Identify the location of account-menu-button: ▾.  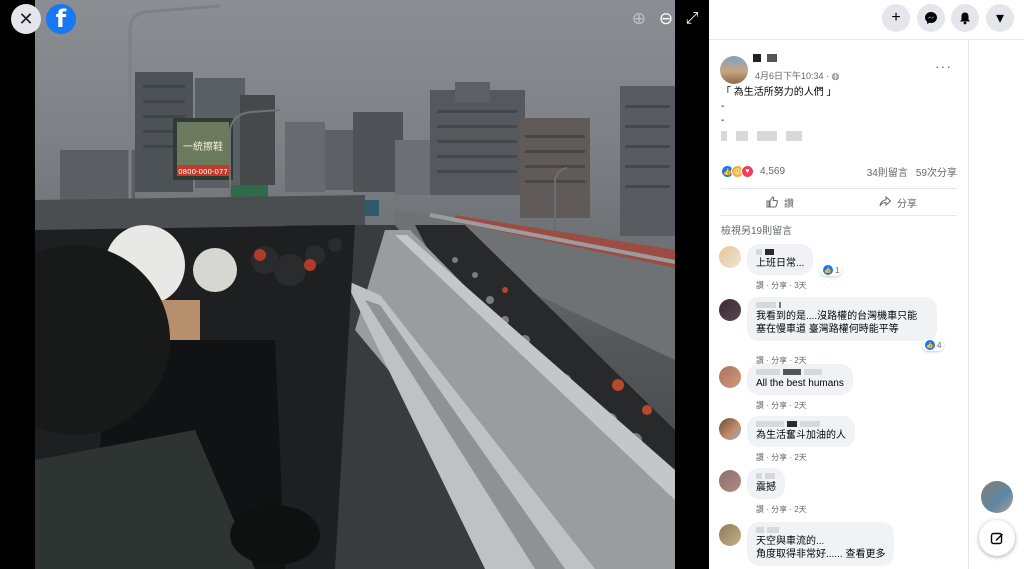
(1000, 18).